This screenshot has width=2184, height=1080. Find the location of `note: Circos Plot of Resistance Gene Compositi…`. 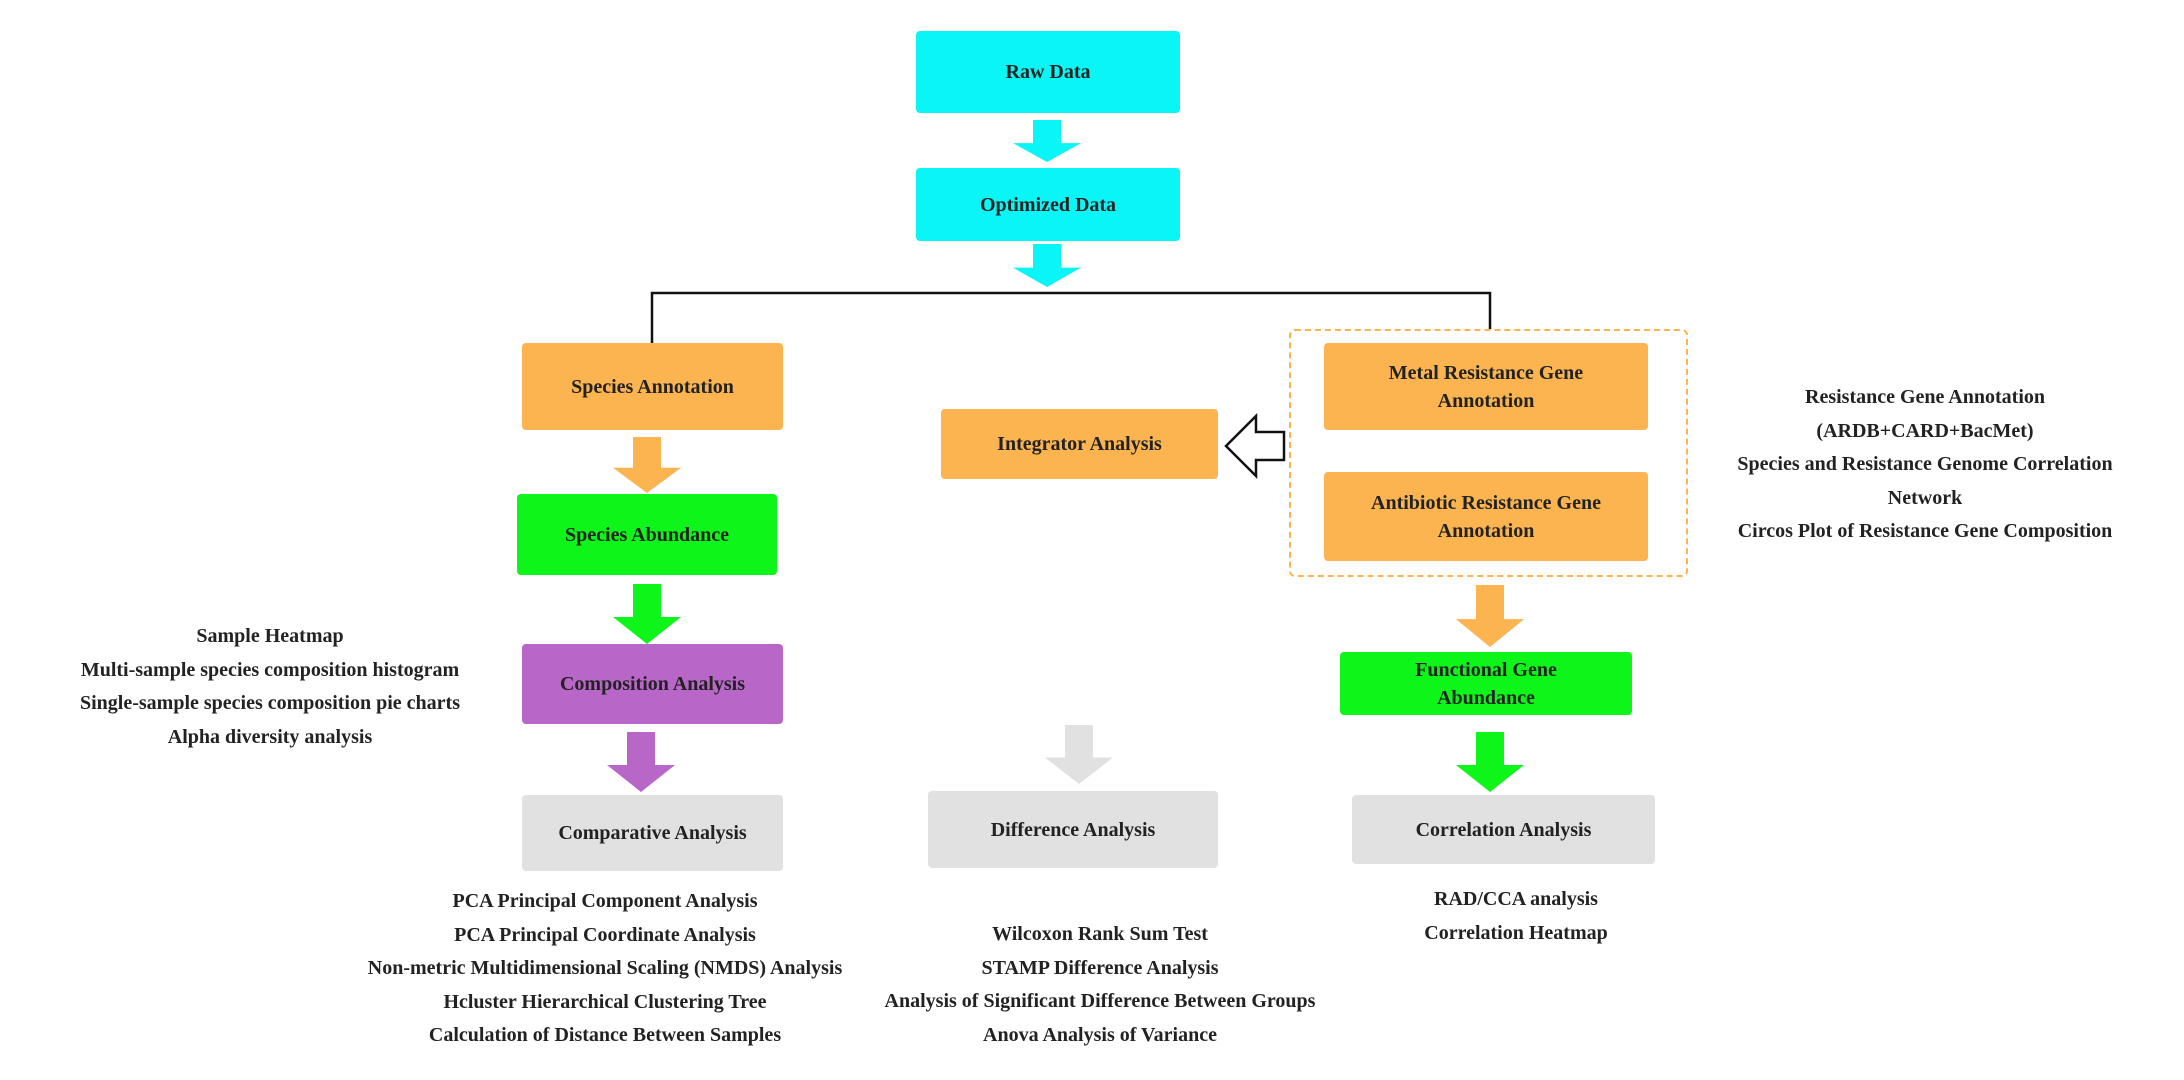

note: Circos Plot of Resistance Gene Compositi… is located at coordinates (1925, 531).